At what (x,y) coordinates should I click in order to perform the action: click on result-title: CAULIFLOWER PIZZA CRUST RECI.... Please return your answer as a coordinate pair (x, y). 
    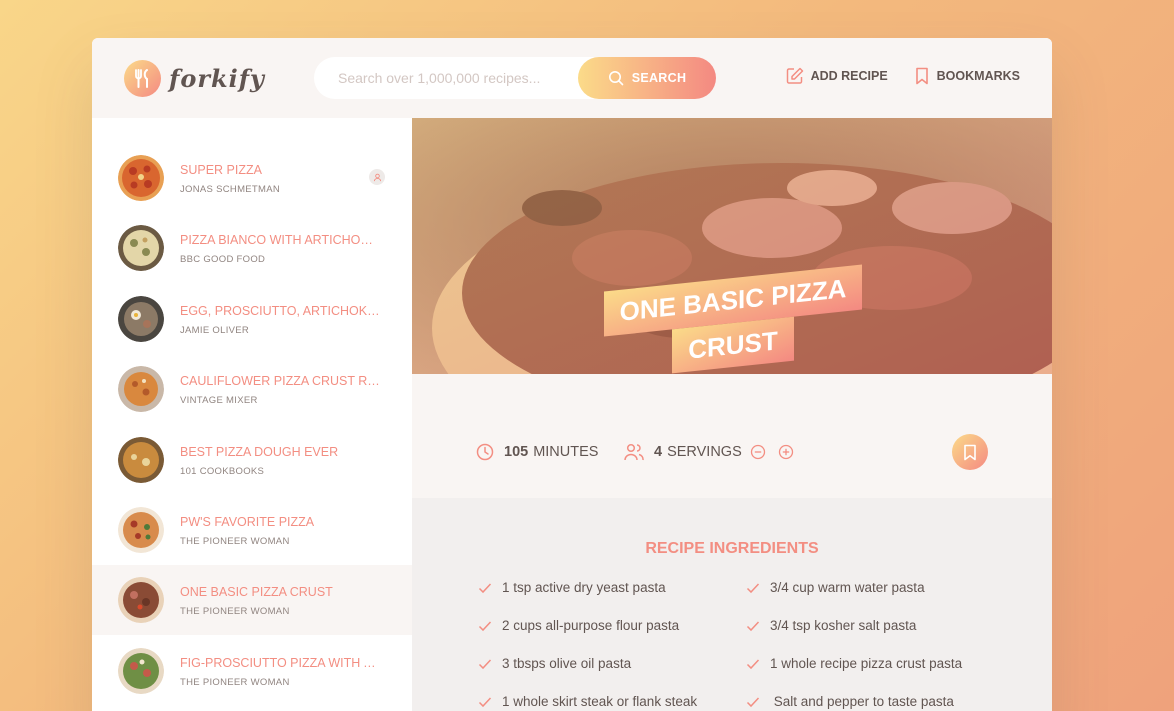
    Looking at the image, I should click on (280, 381).